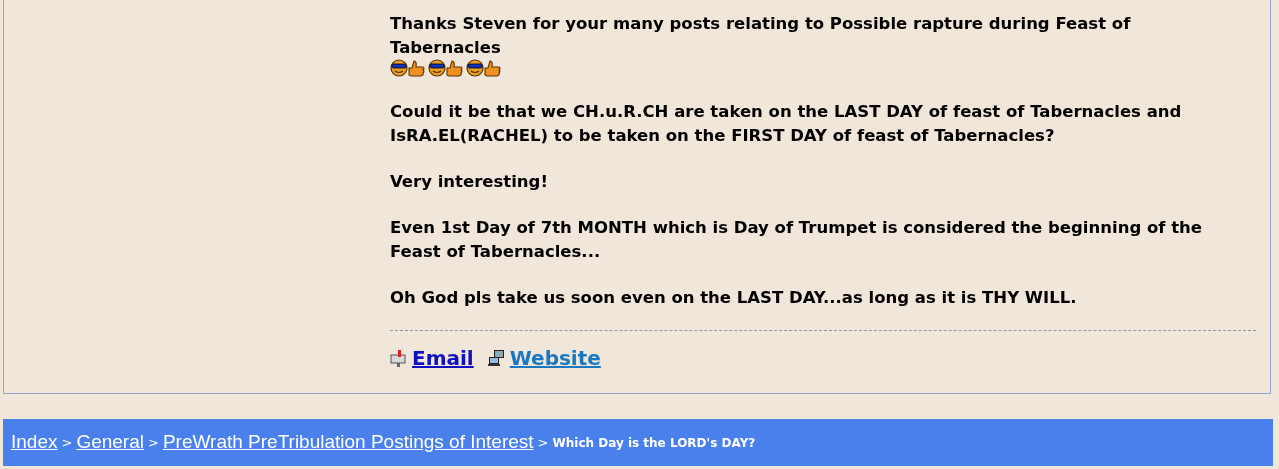  Describe the element at coordinates (654, 443) in the screenshot. I see `breadcrumb-current: Which Day is the LORD's DAY?` at that location.